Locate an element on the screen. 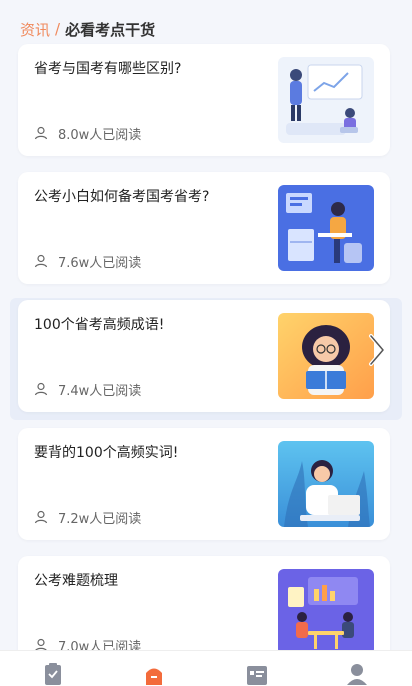 This screenshot has width=412, height=686. id-card-tab-icon is located at coordinates (257, 675).